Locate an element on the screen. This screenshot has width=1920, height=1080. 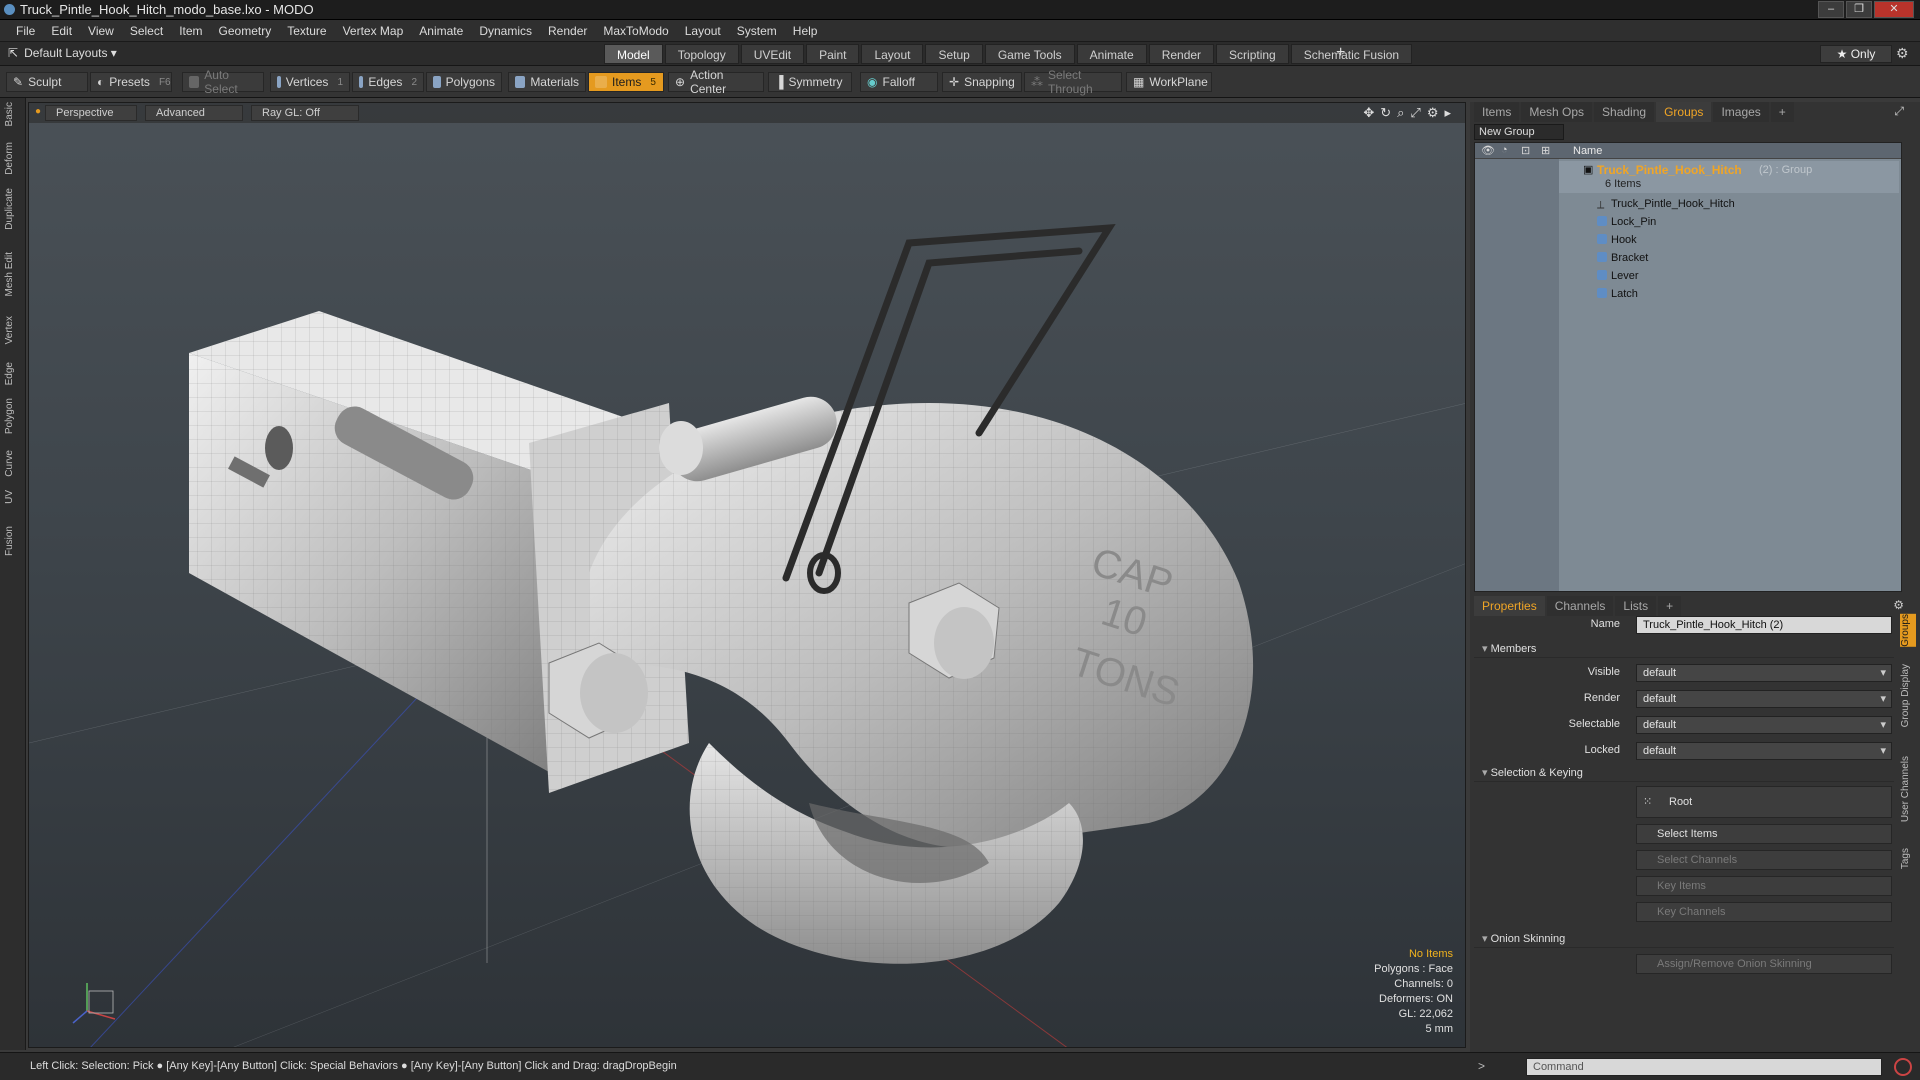
visibility-column is located at coordinates (1517, 375).